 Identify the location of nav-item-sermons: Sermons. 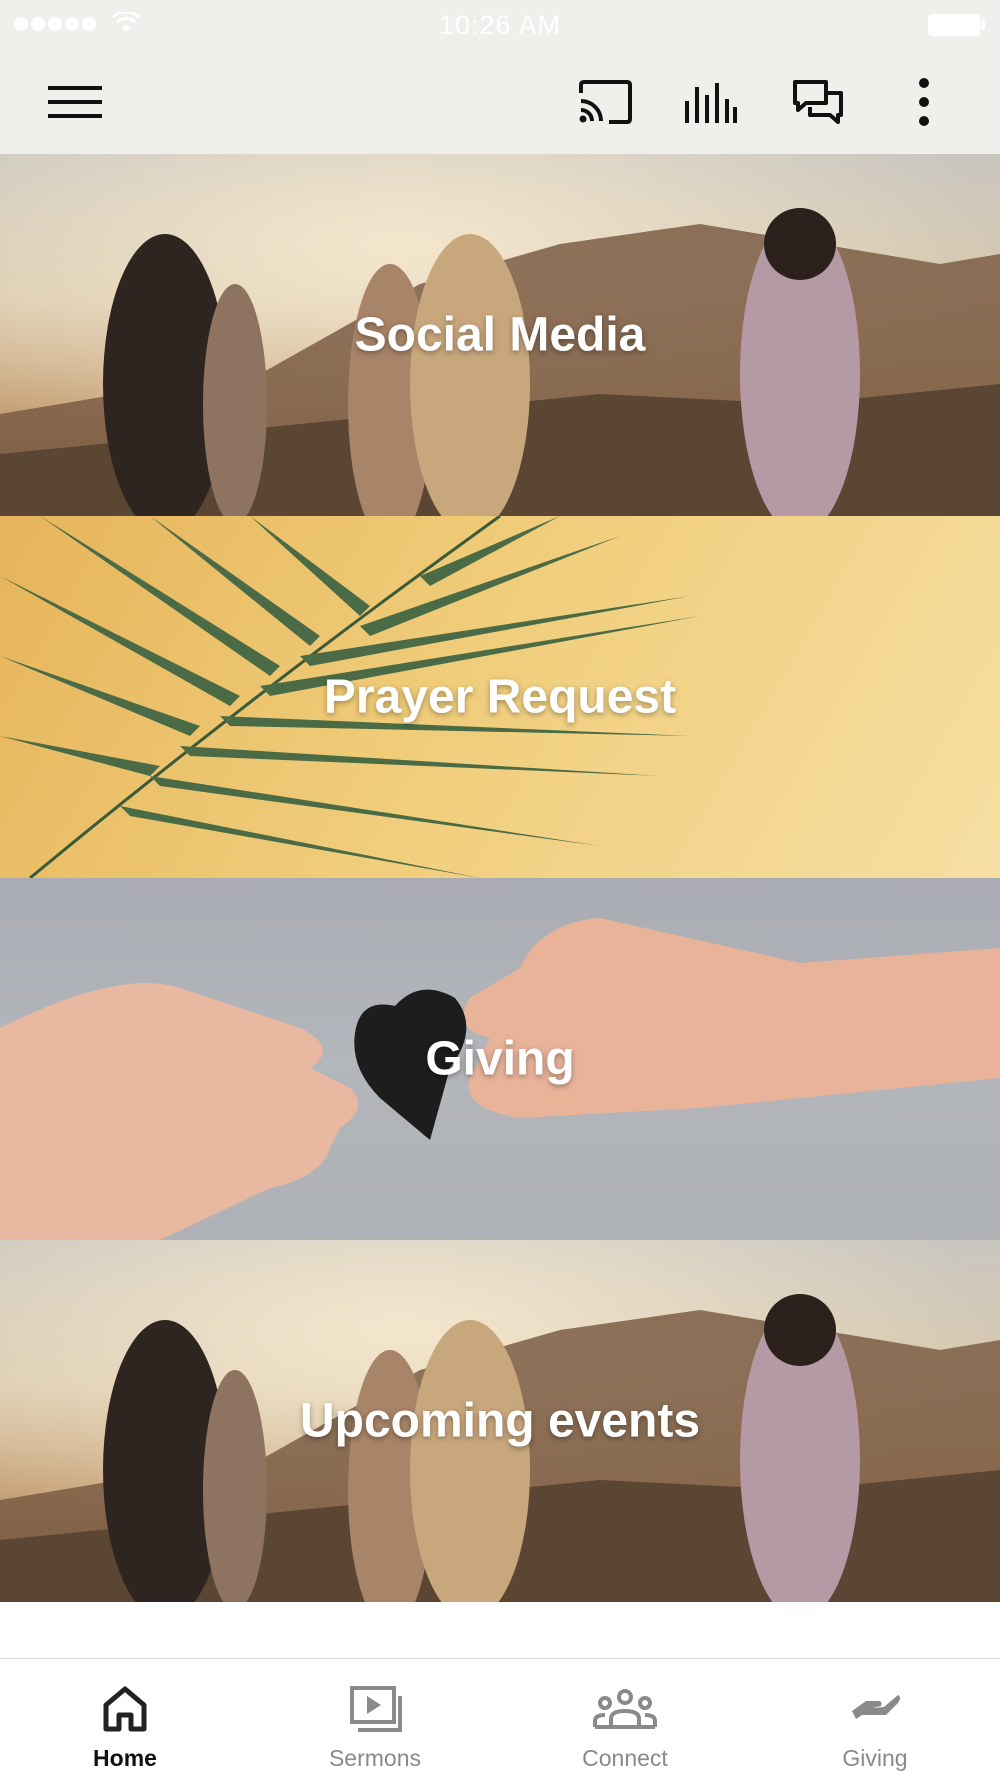
(375, 1719).